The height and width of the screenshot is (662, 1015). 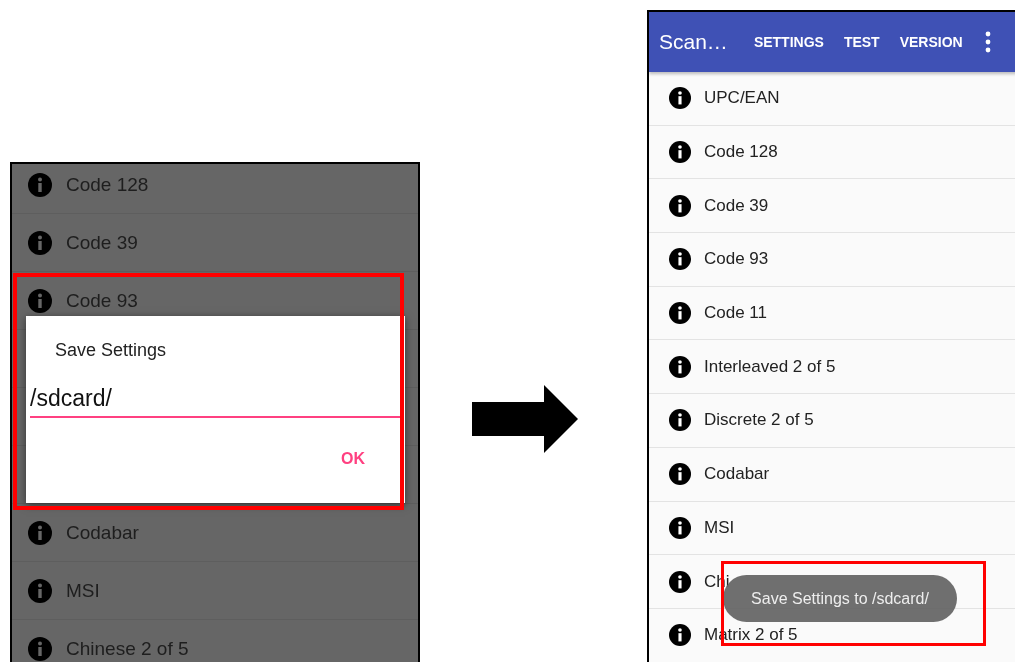 I want to click on list-item-label: Interleaved 2 of 5, so click(x=770, y=366).